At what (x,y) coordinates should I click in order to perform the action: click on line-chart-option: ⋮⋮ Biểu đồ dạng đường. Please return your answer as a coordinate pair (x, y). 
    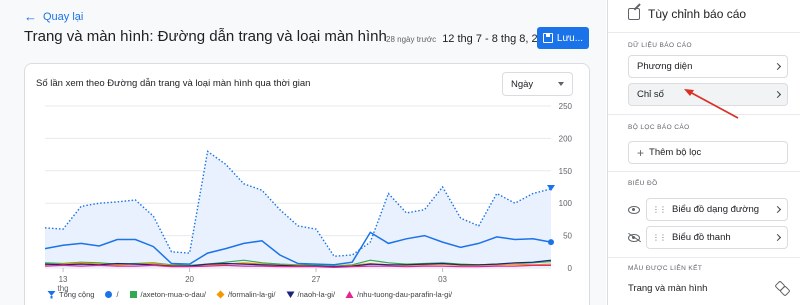
    Looking at the image, I should click on (717, 209).